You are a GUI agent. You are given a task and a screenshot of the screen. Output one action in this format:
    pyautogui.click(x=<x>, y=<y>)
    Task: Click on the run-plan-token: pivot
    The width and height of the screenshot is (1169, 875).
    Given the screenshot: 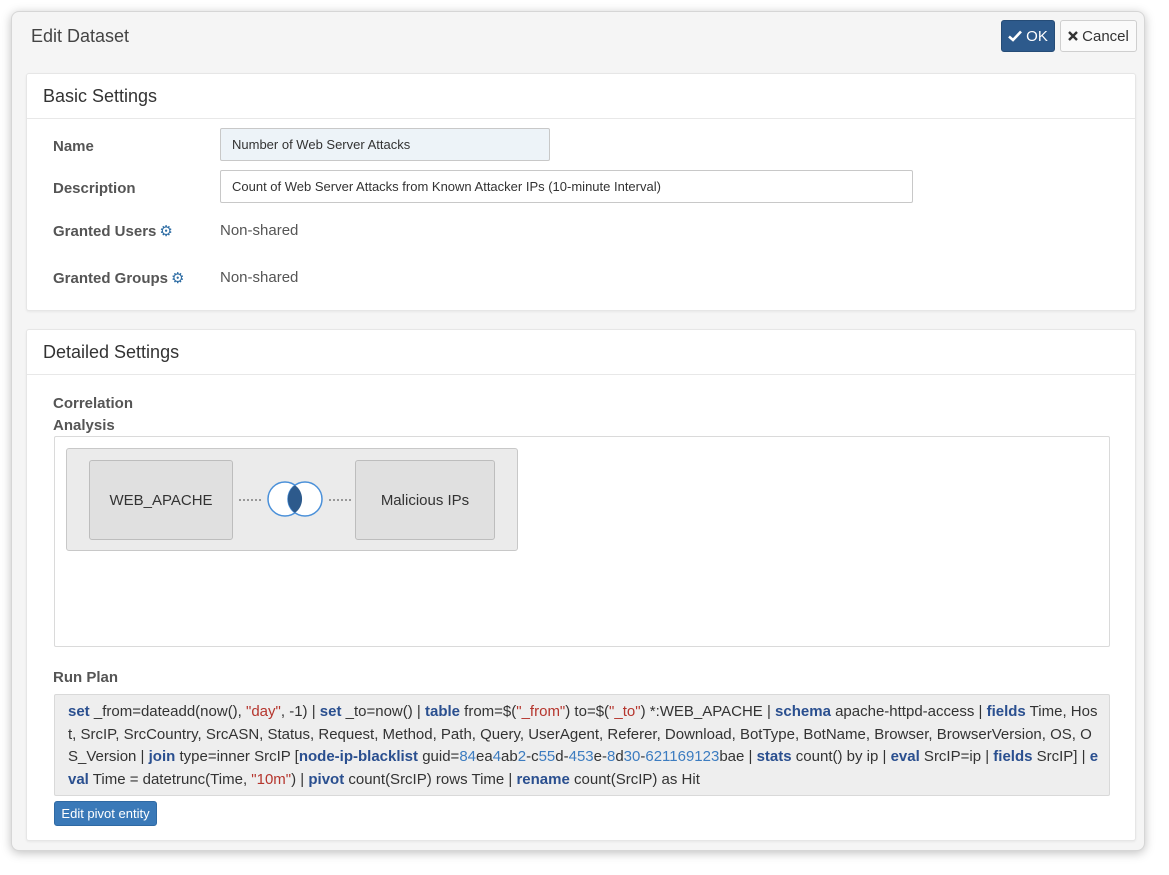 What is the action you would take?
    pyautogui.click(x=326, y=779)
    